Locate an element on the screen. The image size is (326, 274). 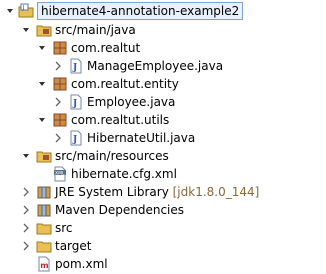
tree-node-label: com.realtut is located at coordinates (106, 48).